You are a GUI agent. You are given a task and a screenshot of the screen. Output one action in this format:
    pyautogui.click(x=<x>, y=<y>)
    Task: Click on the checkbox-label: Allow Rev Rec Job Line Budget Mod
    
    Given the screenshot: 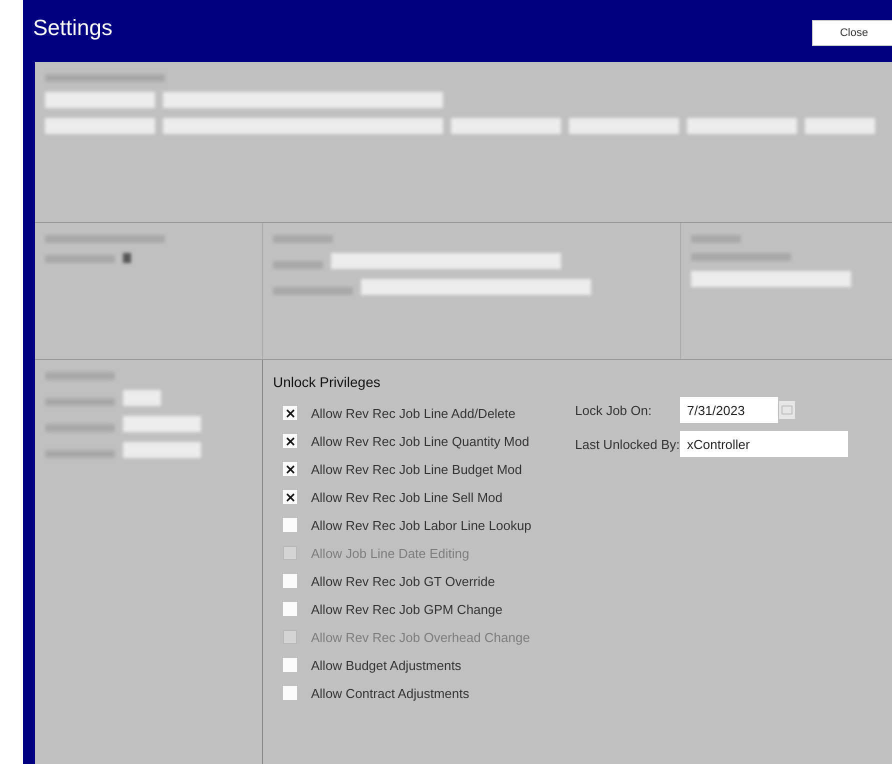 What is the action you would take?
    pyautogui.click(x=416, y=469)
    